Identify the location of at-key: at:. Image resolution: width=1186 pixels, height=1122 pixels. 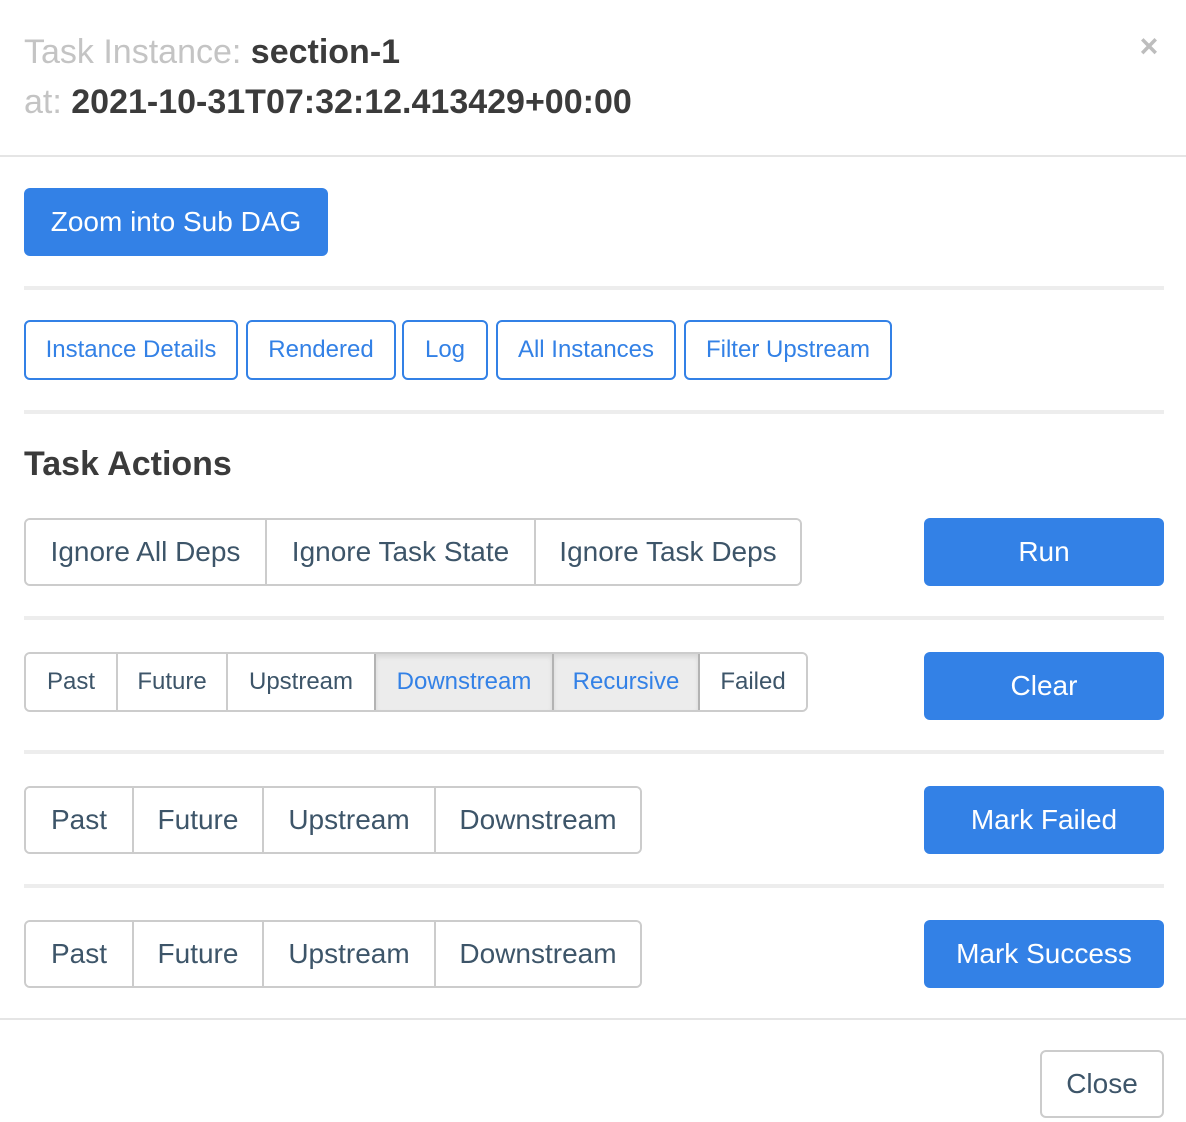
(43, 102).